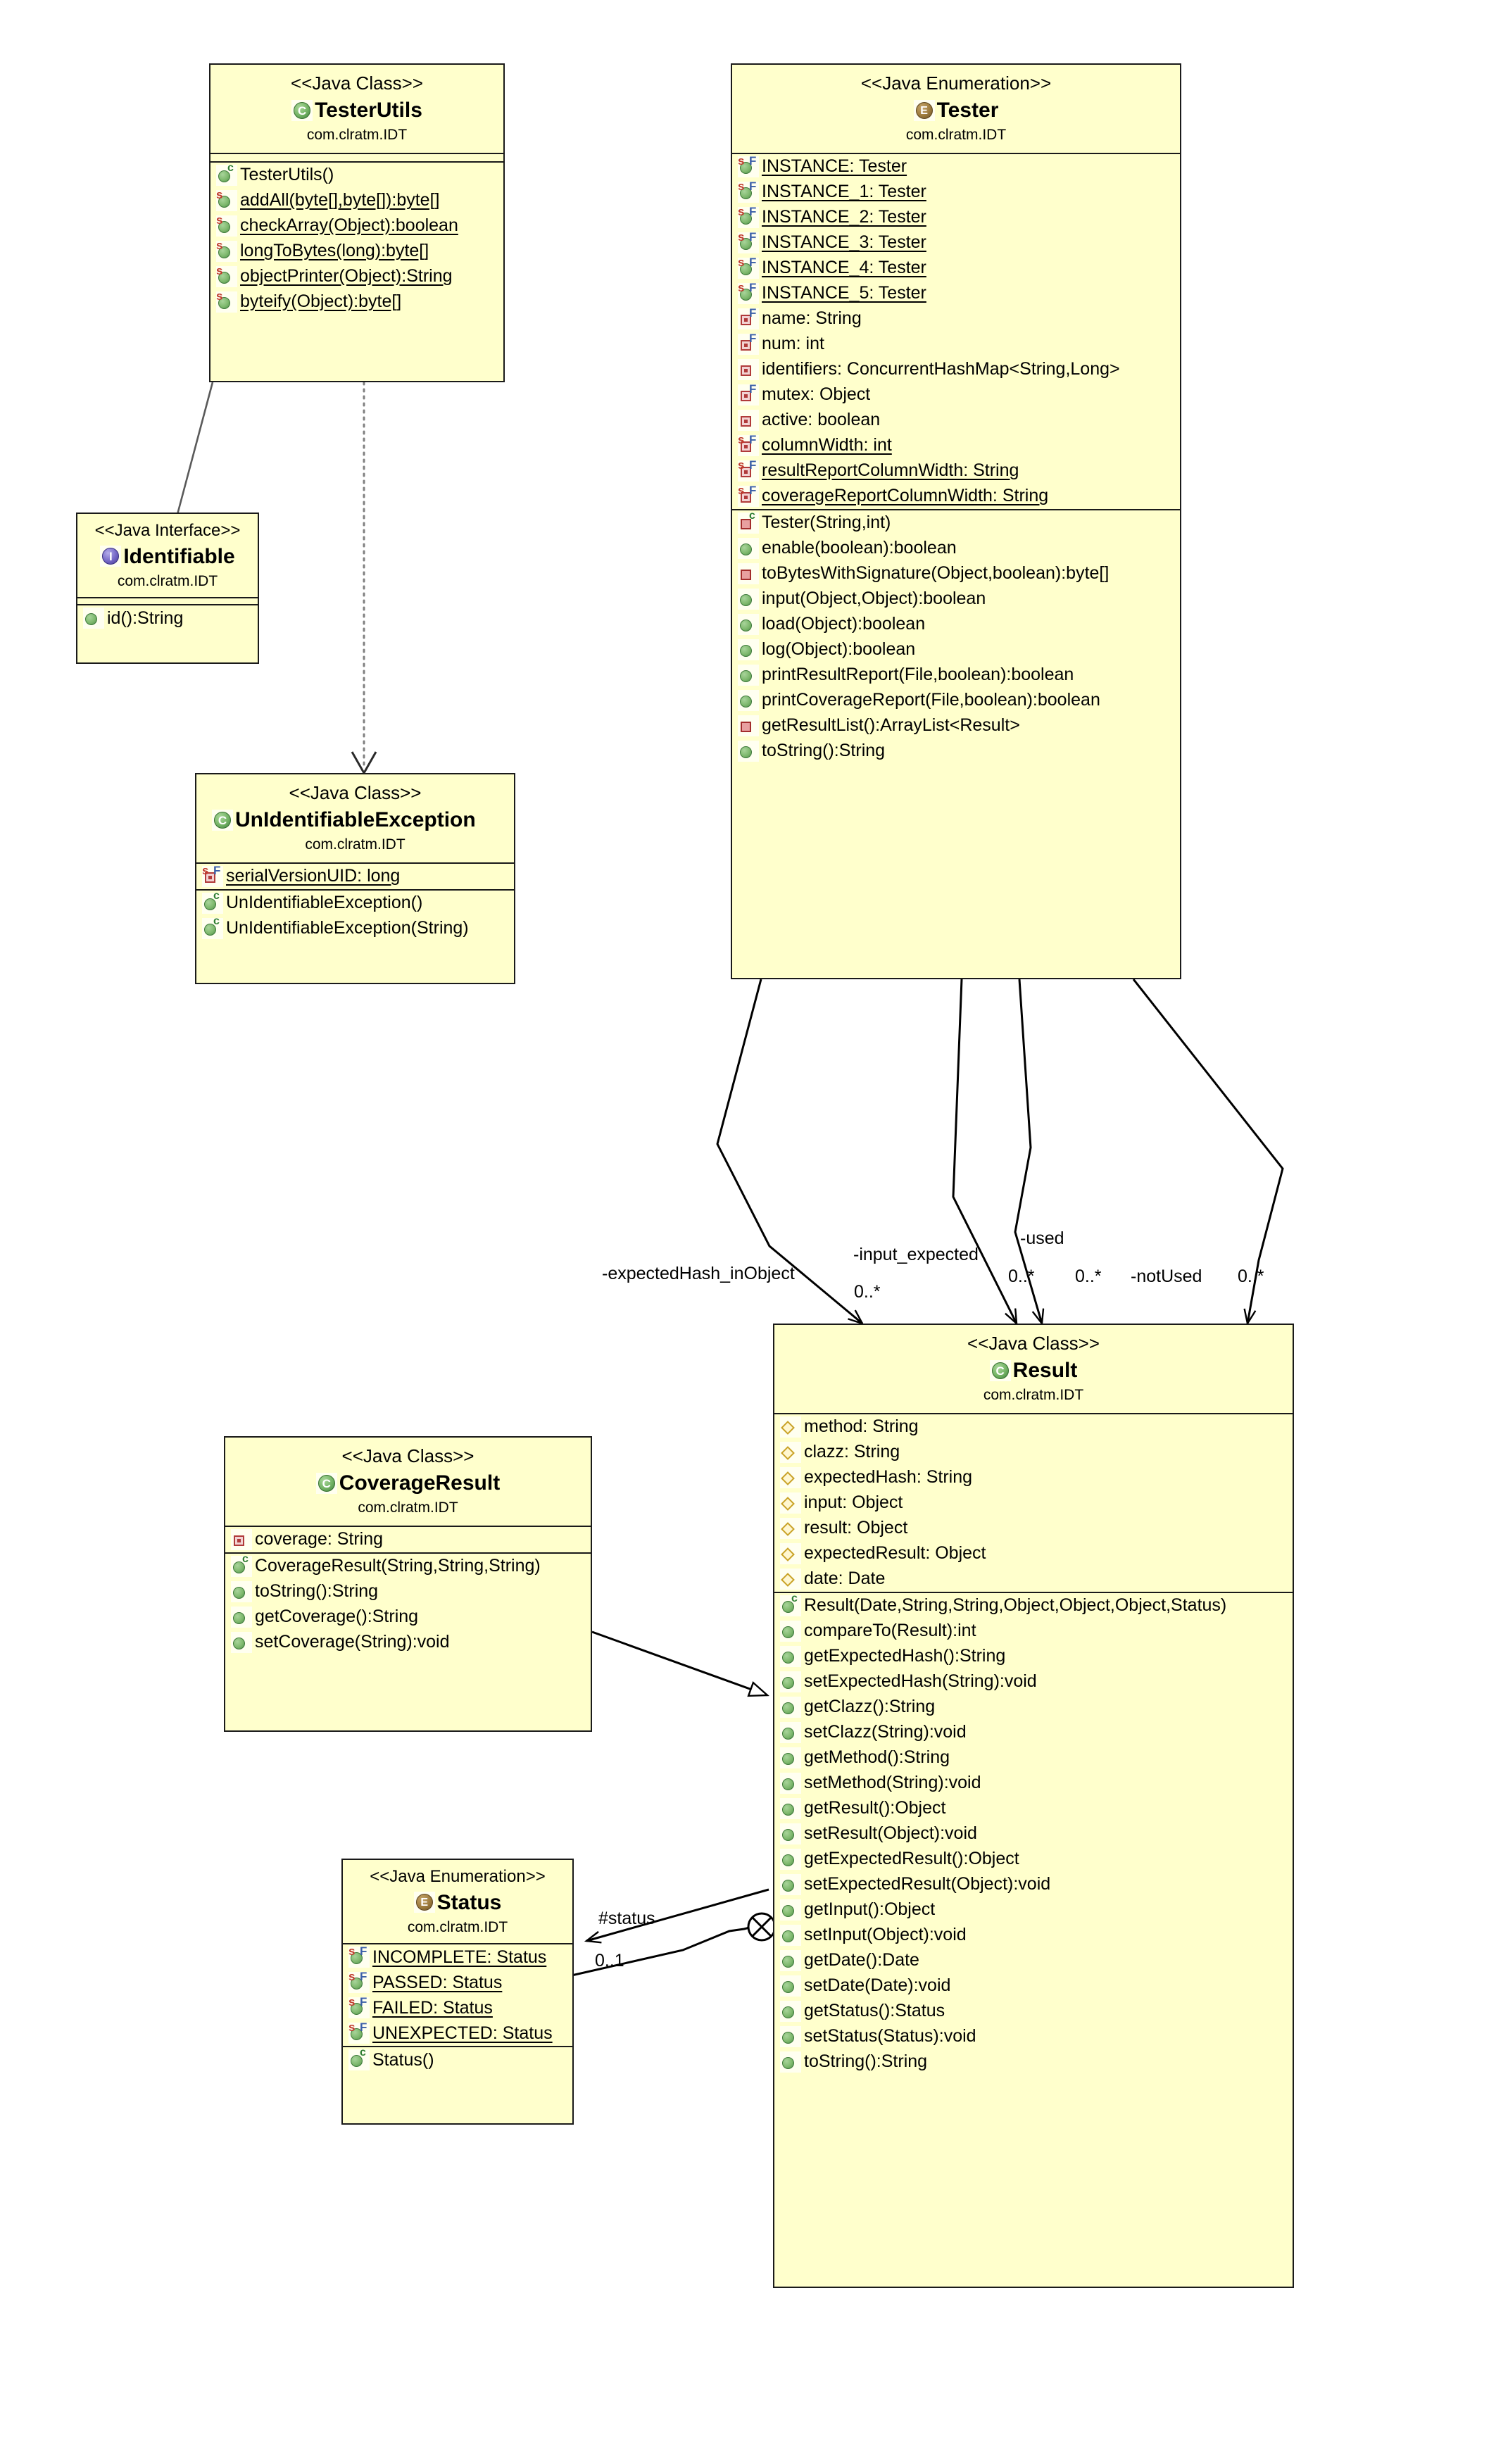 This screenshot has width=1496, height=2464. Describe the element at coordinates (956, 725) in the screenshot. I see `member-row: getResultList():ArrayList<Result>` at that location.